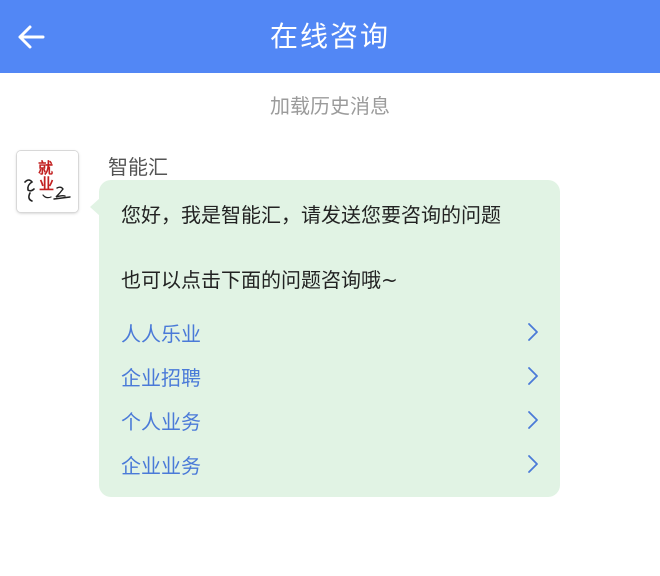  I want to click on arrow-left-icon, so click(31, 37).